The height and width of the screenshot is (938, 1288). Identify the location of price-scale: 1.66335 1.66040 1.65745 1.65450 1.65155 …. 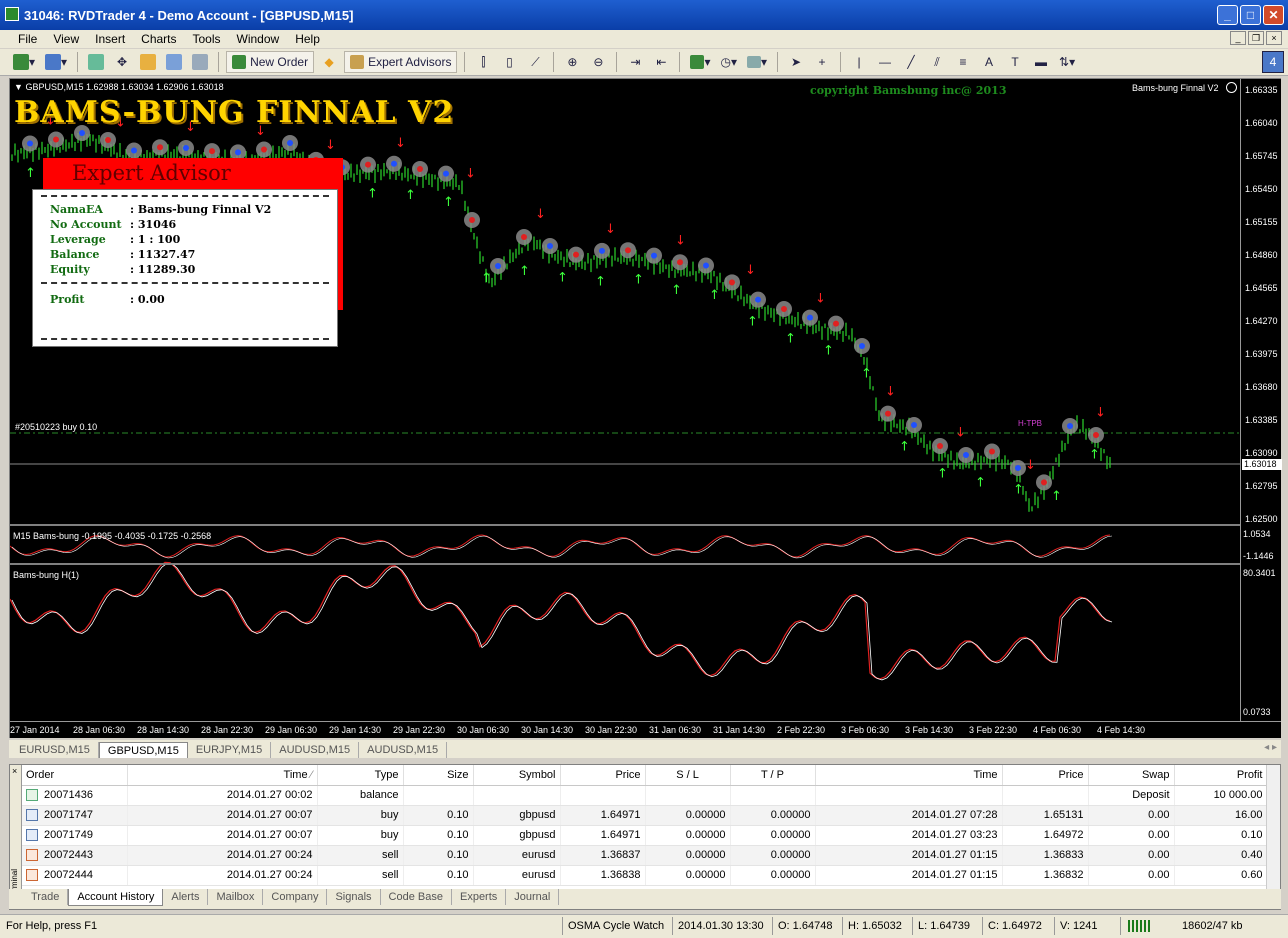
(1261, 400).